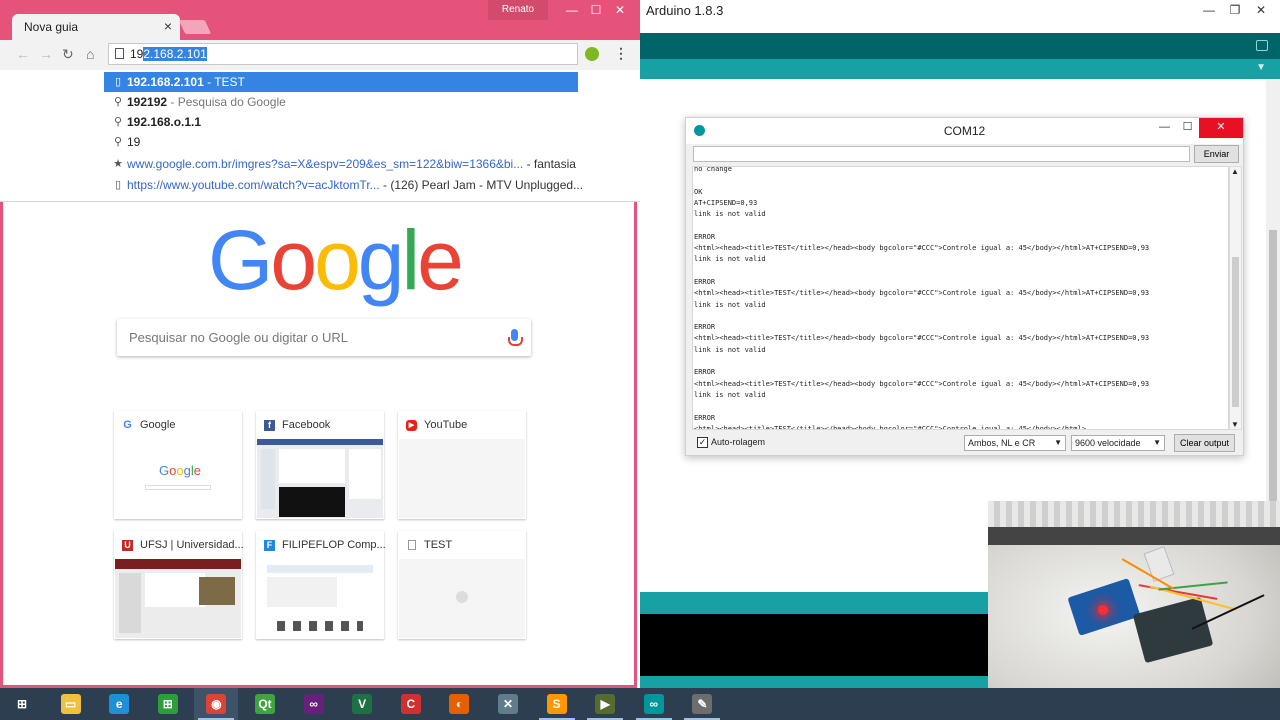  What do you see at coordinates (462, 585) in the screenshot?
I see `tile-test: TEST` at bounding box center [462, 585].